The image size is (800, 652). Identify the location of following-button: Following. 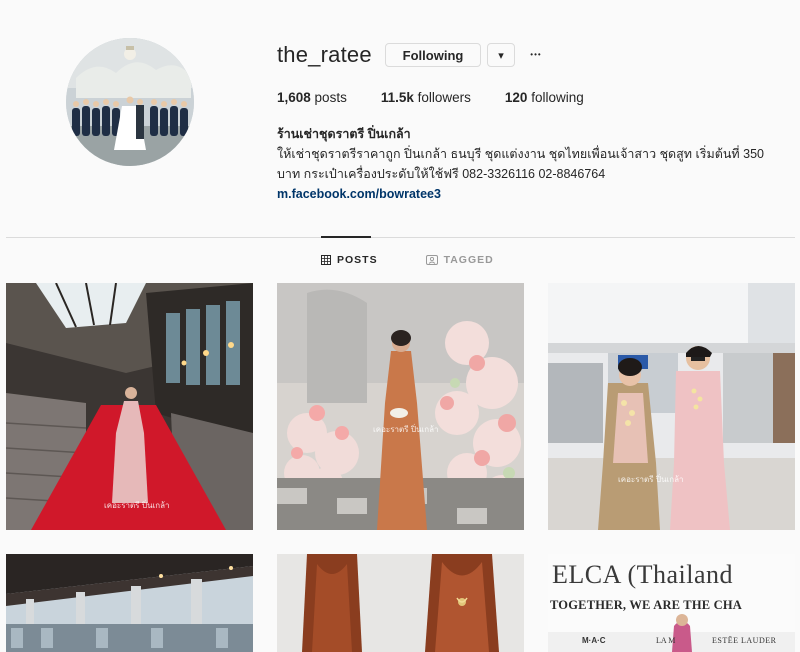
(433, 55).